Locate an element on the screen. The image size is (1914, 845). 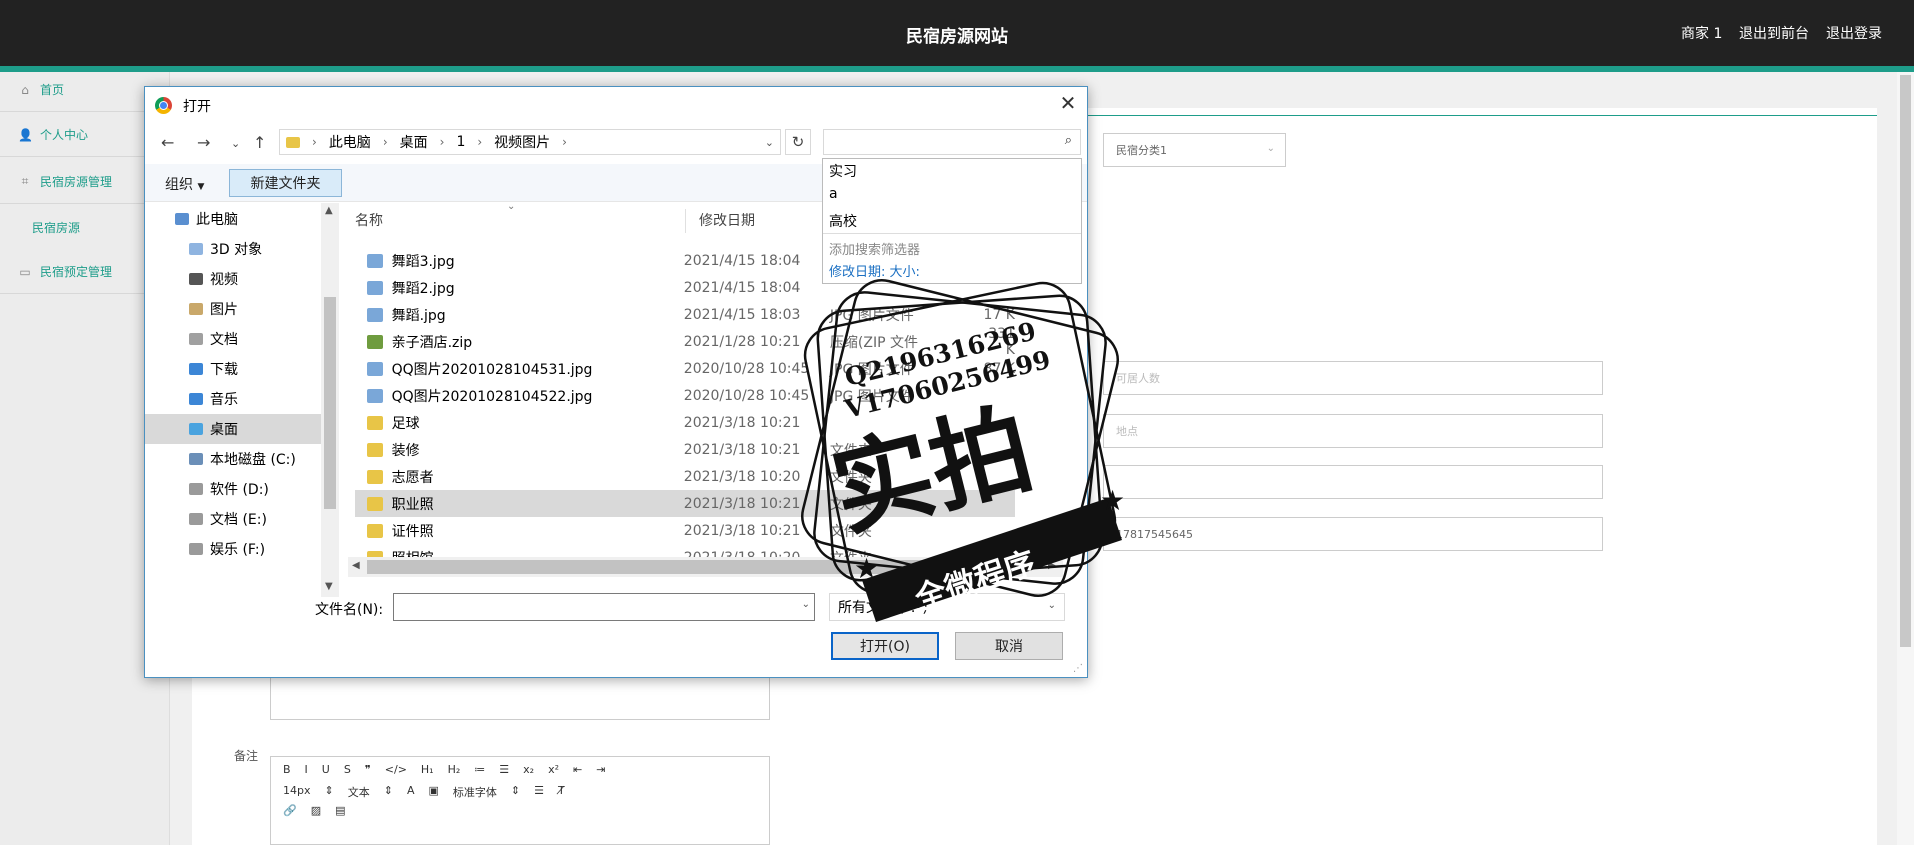
tree-item-label: 此电脑 is located at coordinates (217, 220).